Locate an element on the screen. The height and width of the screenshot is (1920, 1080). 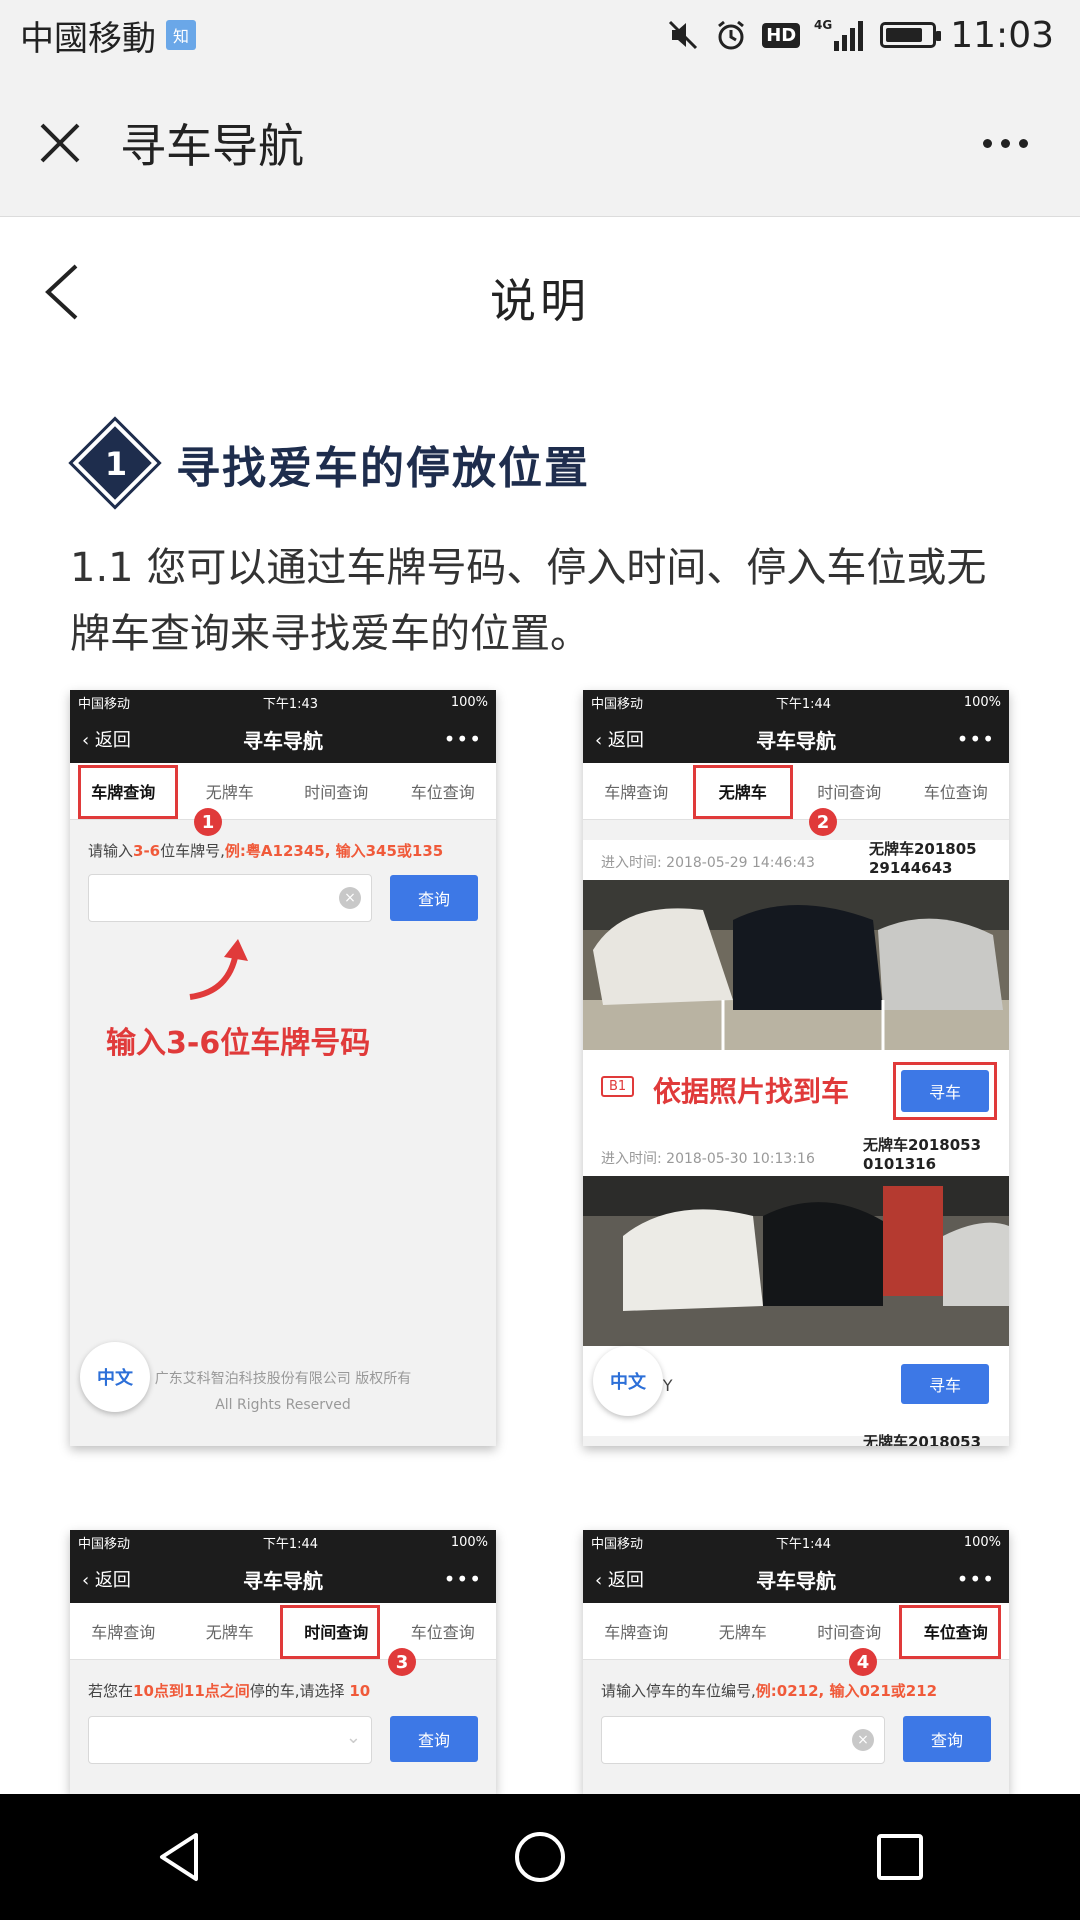
home-circle-icon is located at coordinates (540, 1857).